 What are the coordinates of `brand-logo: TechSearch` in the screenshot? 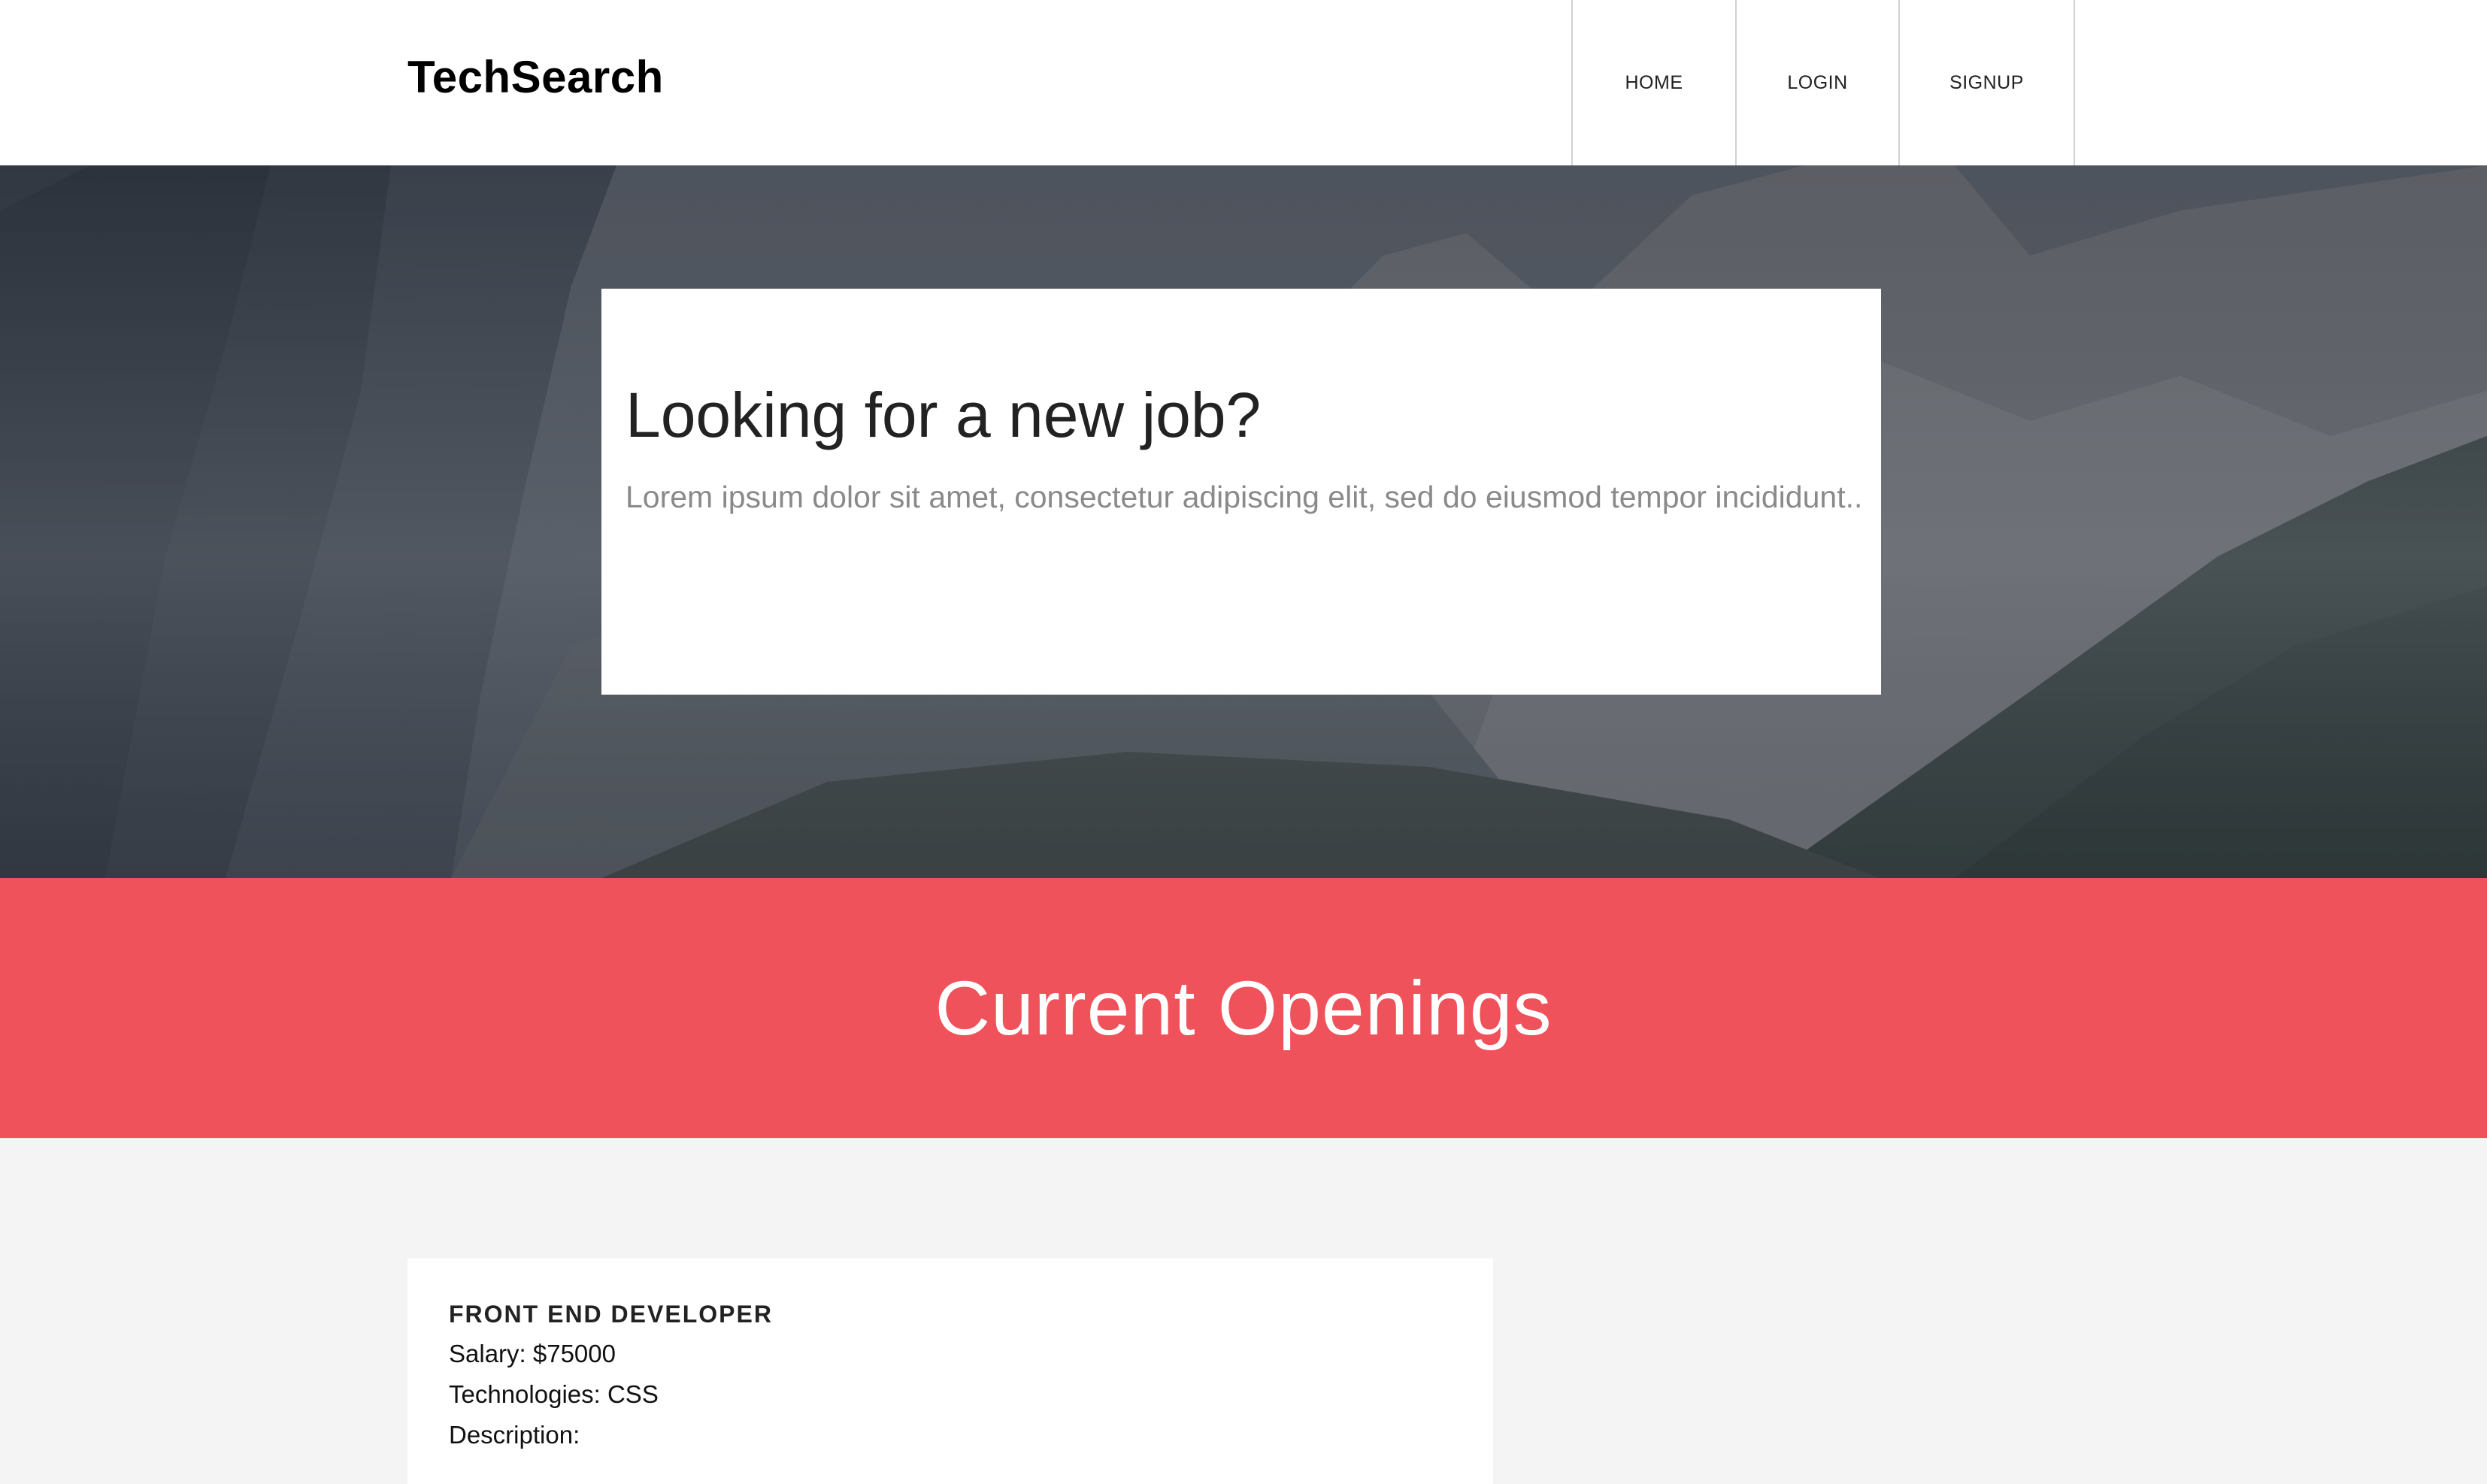 It's located at (536, 77).